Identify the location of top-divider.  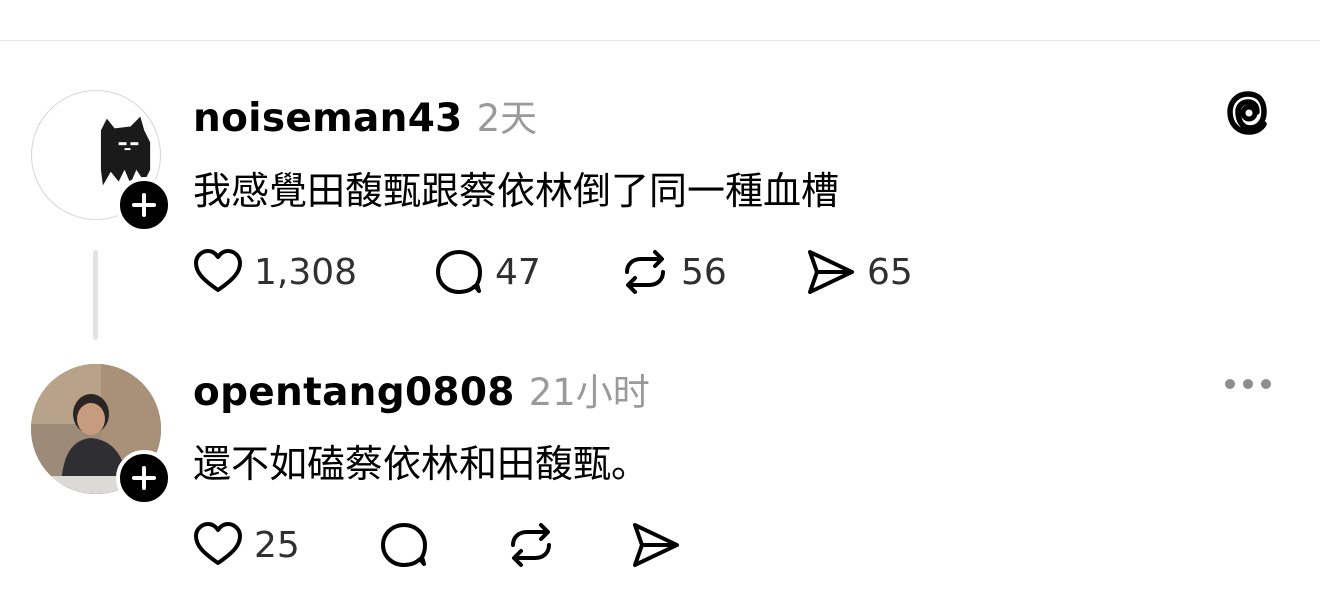
(660, 40).